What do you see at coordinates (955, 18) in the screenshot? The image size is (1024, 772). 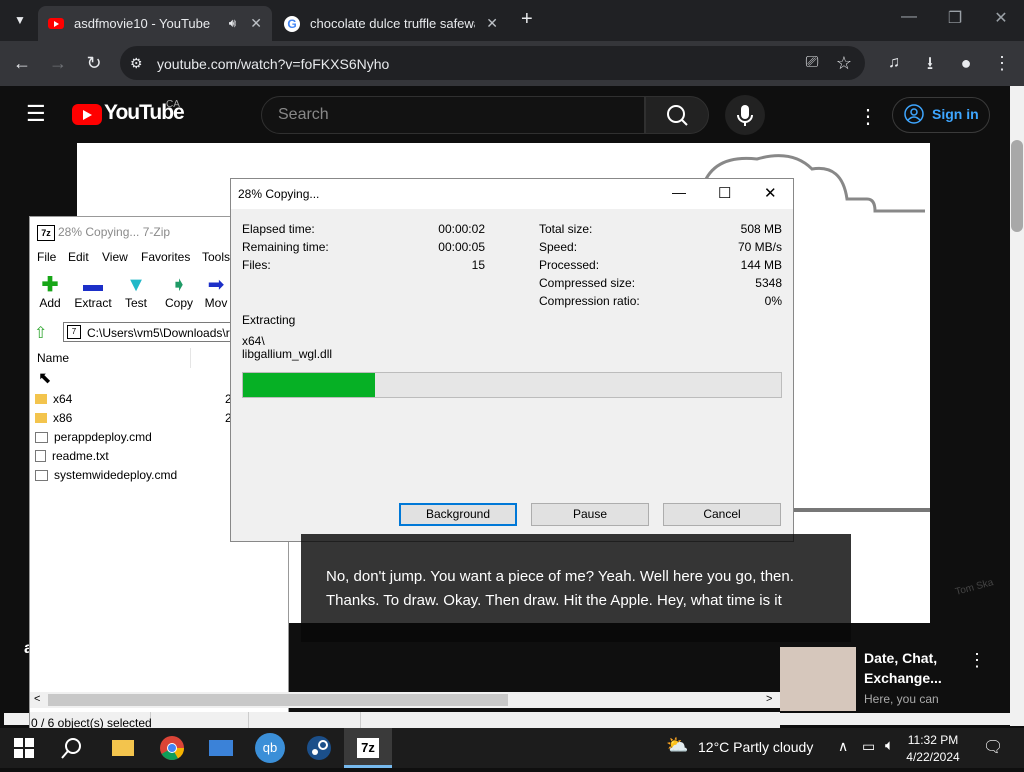 I see `restore-icon: ❐` at bounding box center [955, 18].